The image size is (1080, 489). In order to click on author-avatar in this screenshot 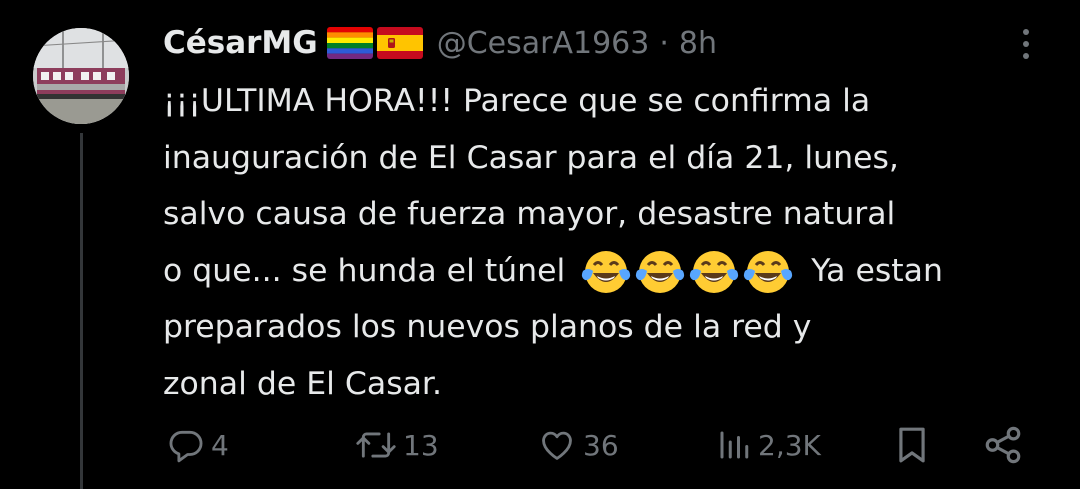, I will do `click(81, 76)`.